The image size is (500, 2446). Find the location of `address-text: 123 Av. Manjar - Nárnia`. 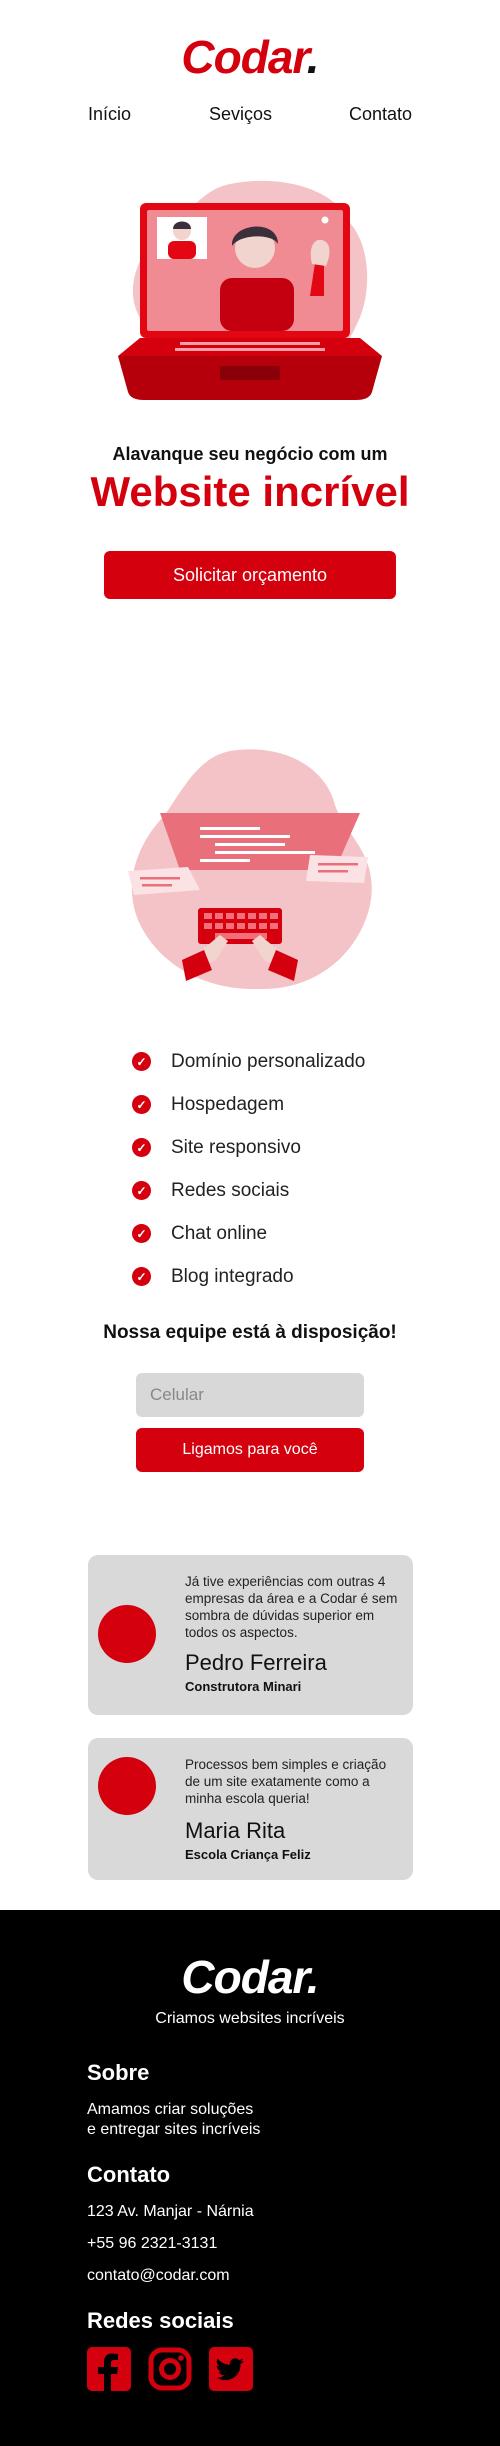

address-text: 123 Av. Manjar - Nárnia is located at coordinates (170, 2211).